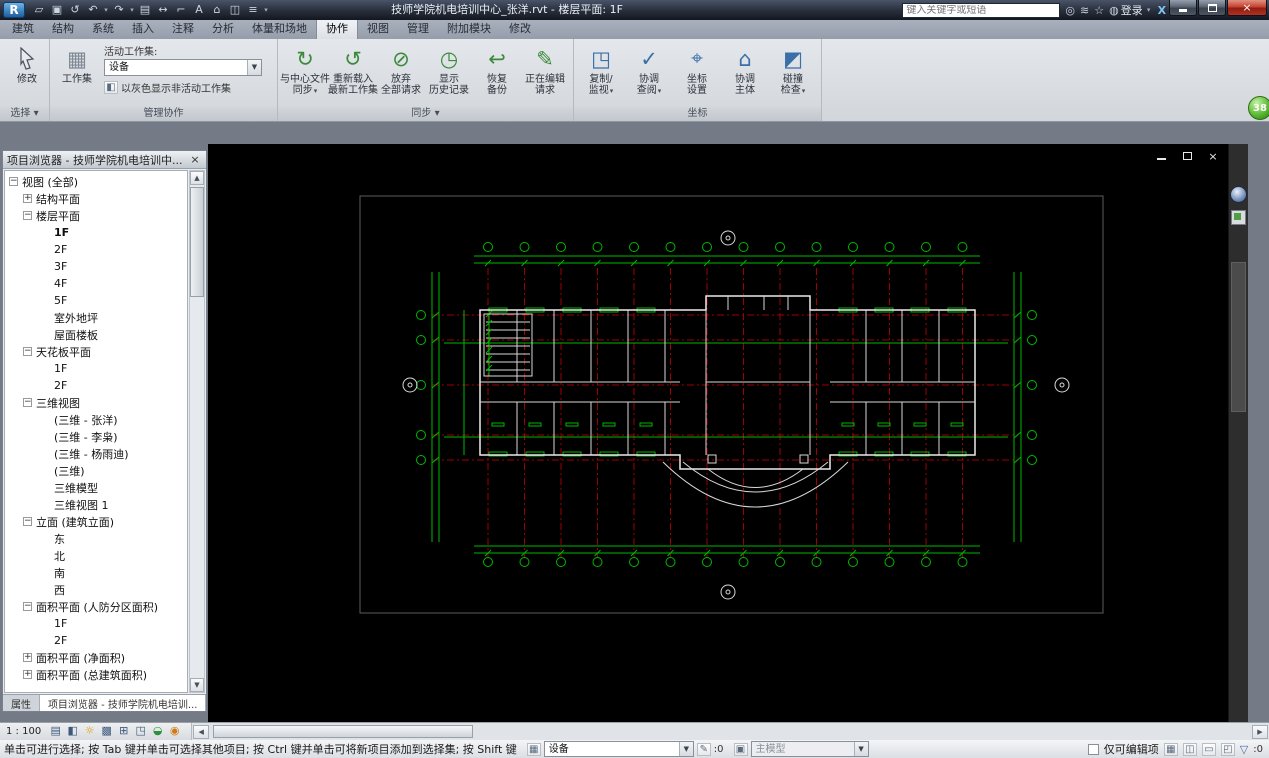  What do you see at coordinates (378, 28) in the screenshot?
I see `ribbon-tab: 视图` at bounding box center [378, 28].